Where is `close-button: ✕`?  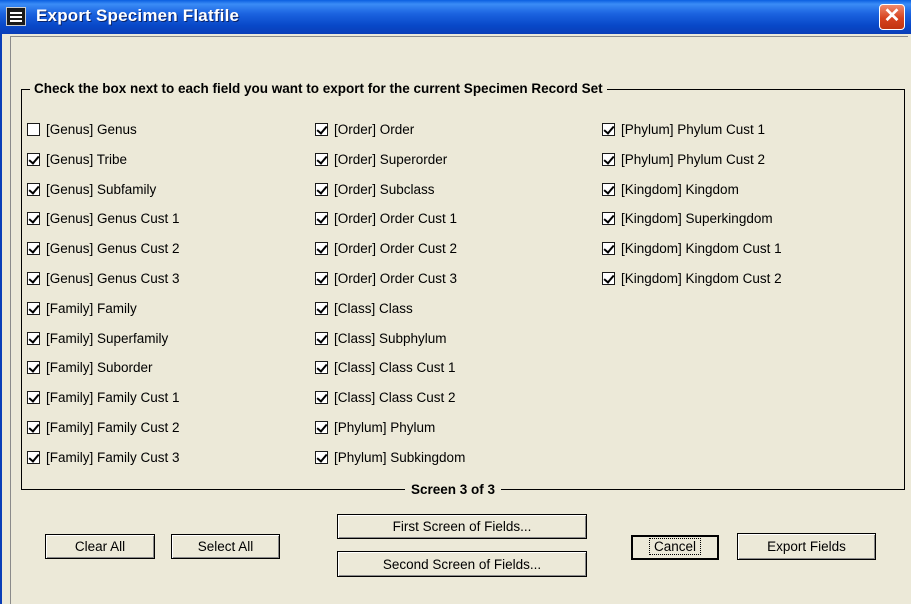 close-button: ✕ is located at coordinates (892, 17).